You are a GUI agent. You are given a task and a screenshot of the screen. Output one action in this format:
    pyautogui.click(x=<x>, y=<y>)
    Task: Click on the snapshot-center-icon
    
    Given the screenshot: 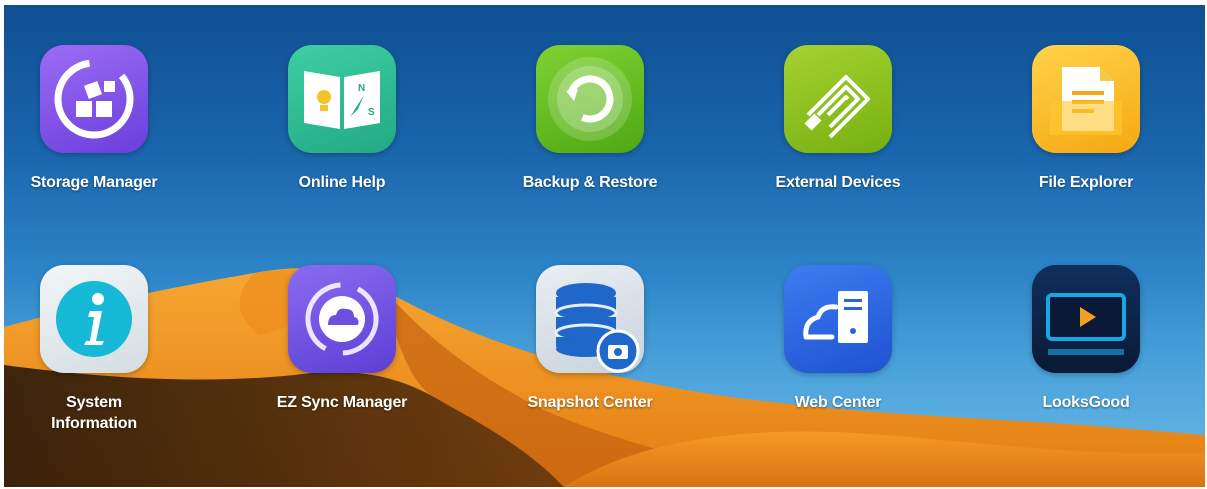 What is the action you would take?
    pyautogui.click(x=590, y=319)
    